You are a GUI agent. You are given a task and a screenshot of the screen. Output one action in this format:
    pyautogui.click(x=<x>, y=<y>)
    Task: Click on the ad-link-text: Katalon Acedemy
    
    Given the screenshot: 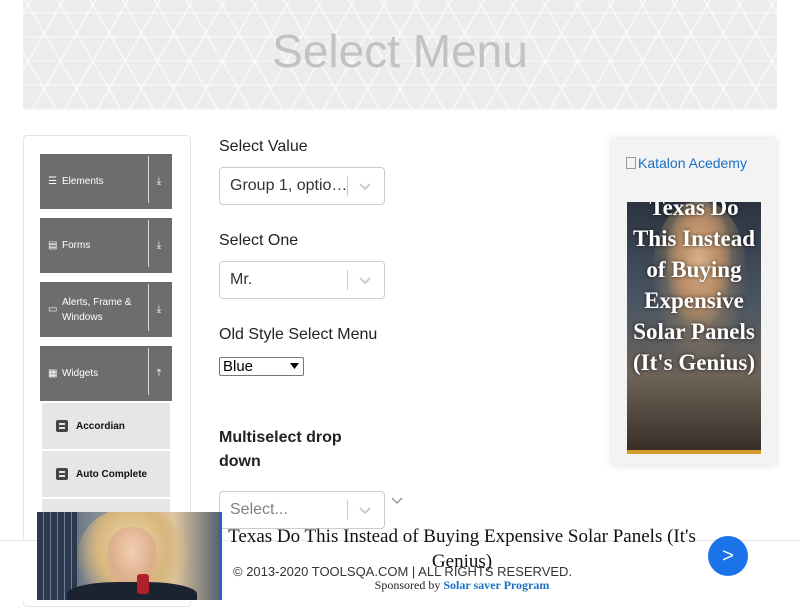 What is the action you would take?
    pyautogui.click(x=692, y=163)
    